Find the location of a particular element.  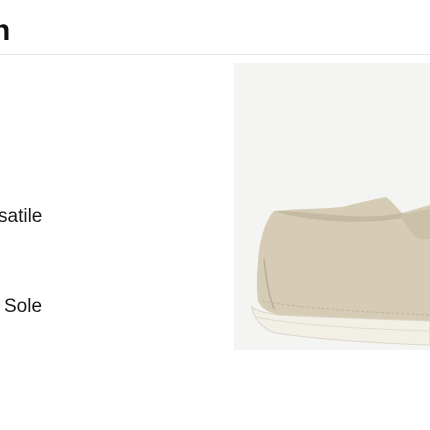

feature-text-sole: Sole is located at coordinates (23, 306).